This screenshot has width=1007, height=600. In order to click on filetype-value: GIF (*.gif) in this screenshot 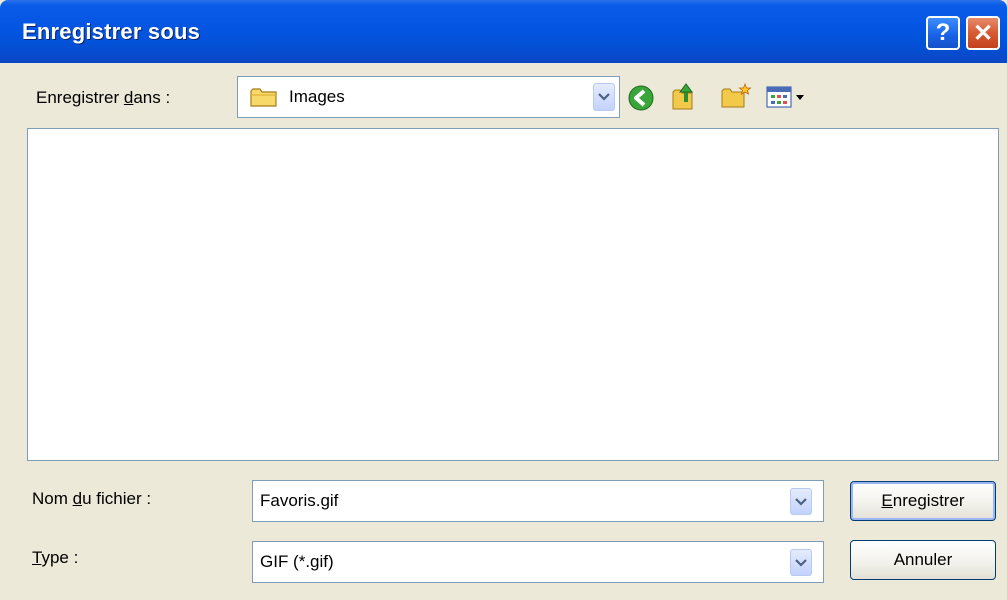, I will do `click(297, 561)`.